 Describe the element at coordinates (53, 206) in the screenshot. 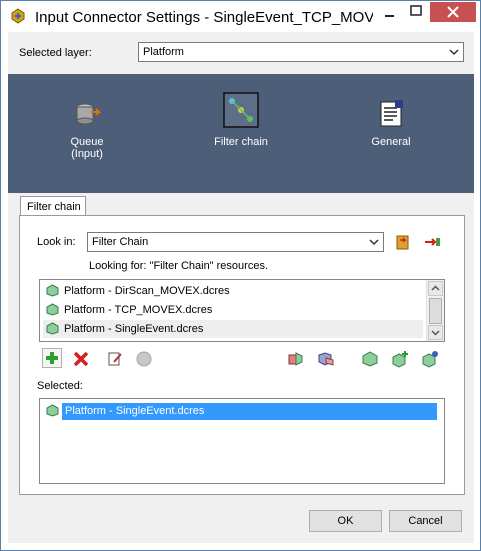

I see `tab-filter-chain: Filter chain` at that location.